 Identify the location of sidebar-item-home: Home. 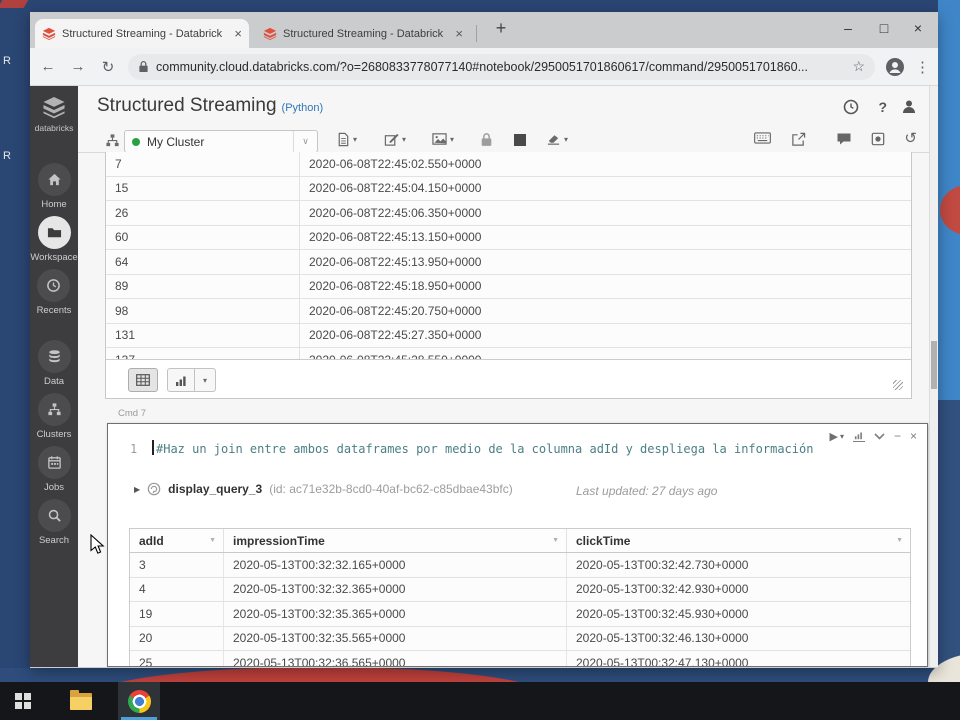
(54, 186).